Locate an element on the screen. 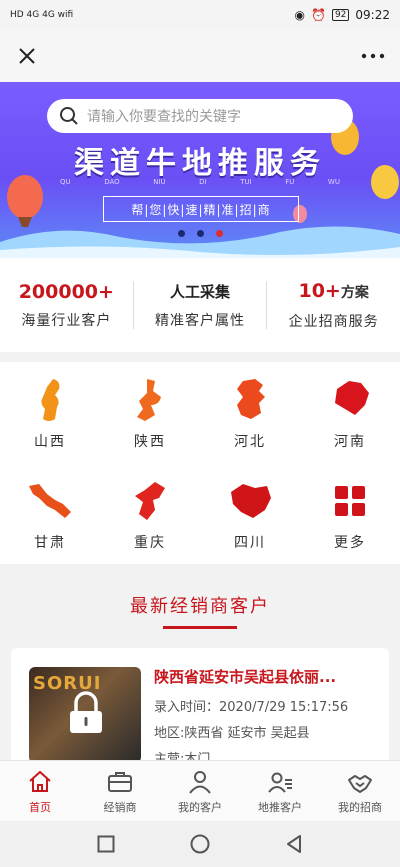 The width and height of the screenshot is (400, 867). pinyin-syllable: QU is located at coordinates (65, 182).